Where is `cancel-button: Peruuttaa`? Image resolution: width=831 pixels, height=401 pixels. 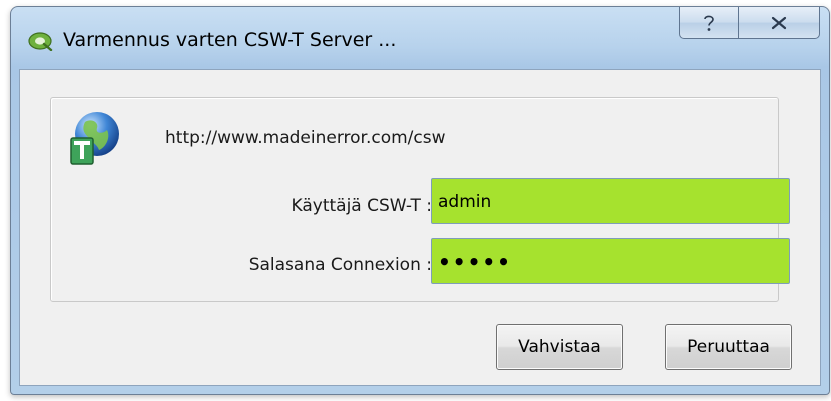
cancel-button: Peruuttaa is located at coordinates (728, 347).